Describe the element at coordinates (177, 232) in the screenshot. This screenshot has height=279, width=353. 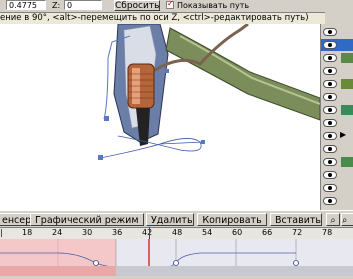
I see `ruler-tick: 48` at that location.